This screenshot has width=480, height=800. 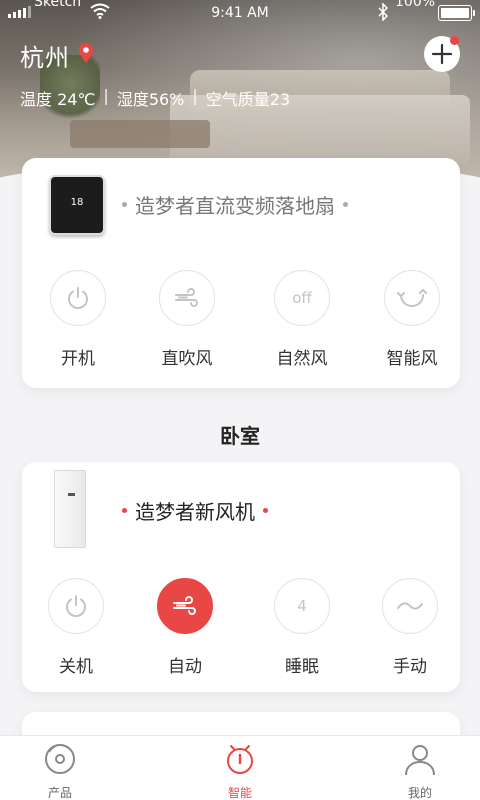 What do you see at coordinates (410, 606) in the screenshot?
I see `wave-icon` at bounding box center [410, 606].